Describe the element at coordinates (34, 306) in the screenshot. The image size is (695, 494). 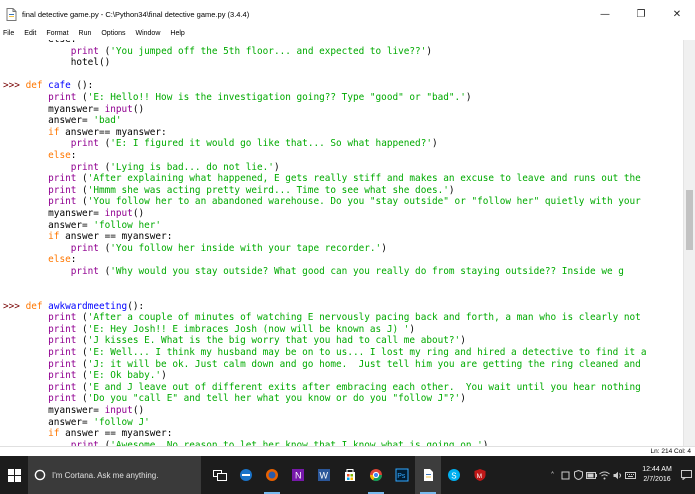
I see `code-keyword: def` at that location.